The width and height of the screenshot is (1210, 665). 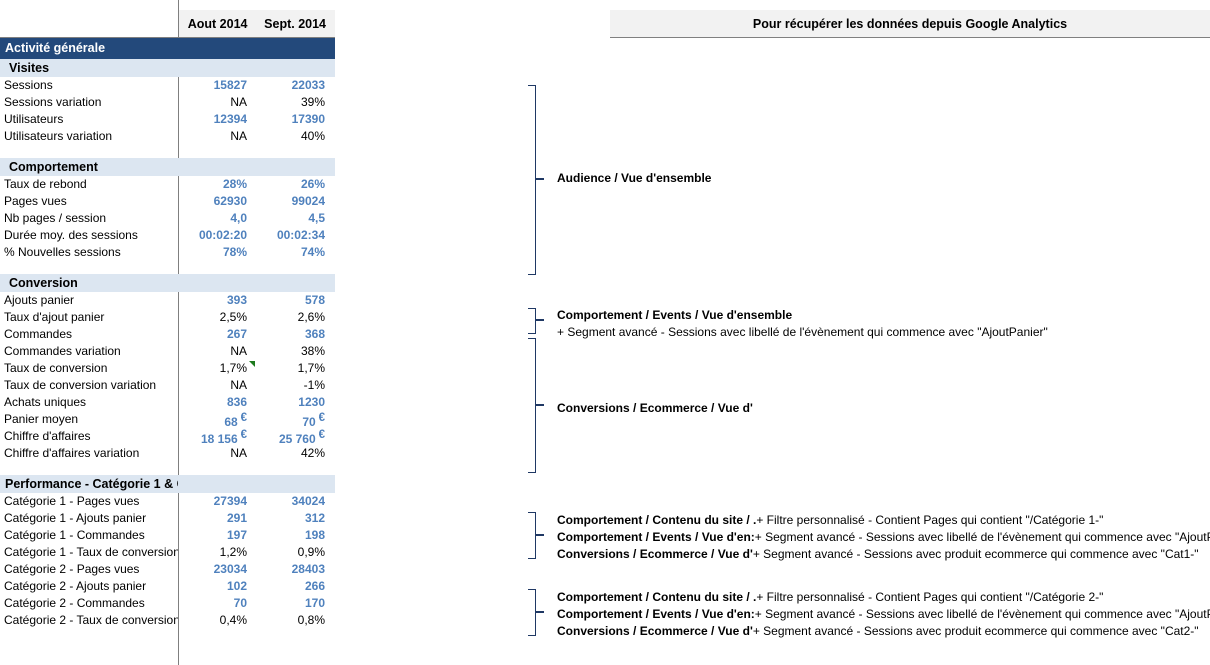 What do you see at coordinates (314, 535) in the screenshot?
I see `row-value-month-2: 198` at bounding box center [314, 535].